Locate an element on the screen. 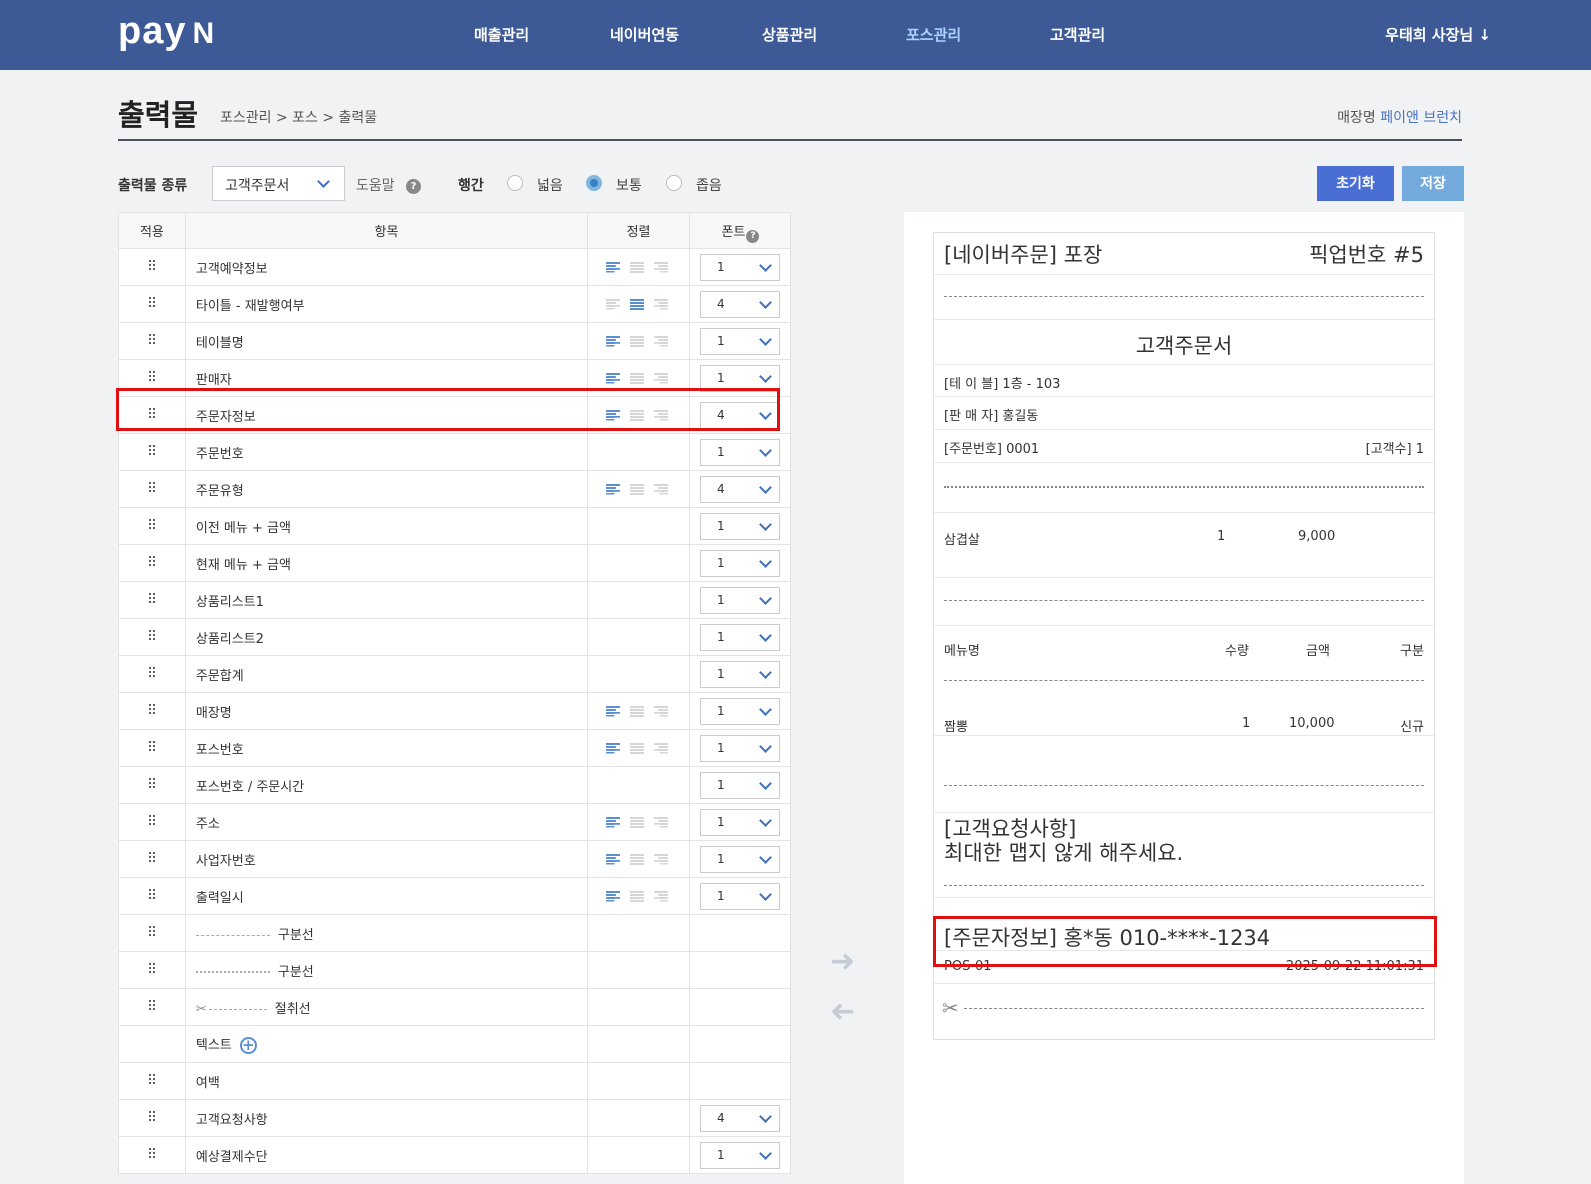 The height and width of the screenshot is (1184, 1591). radio-wide is located at coordinates (515, 183).